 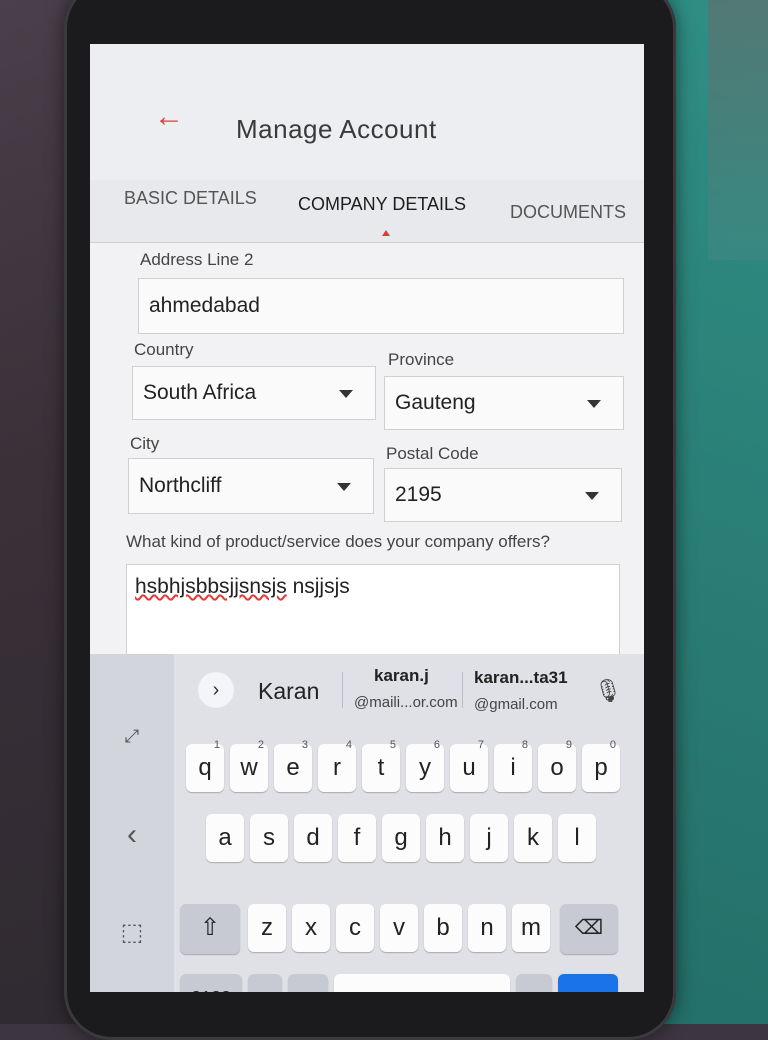 I want to click on suggestion-karan: Karan, so click(x=288, y=691).